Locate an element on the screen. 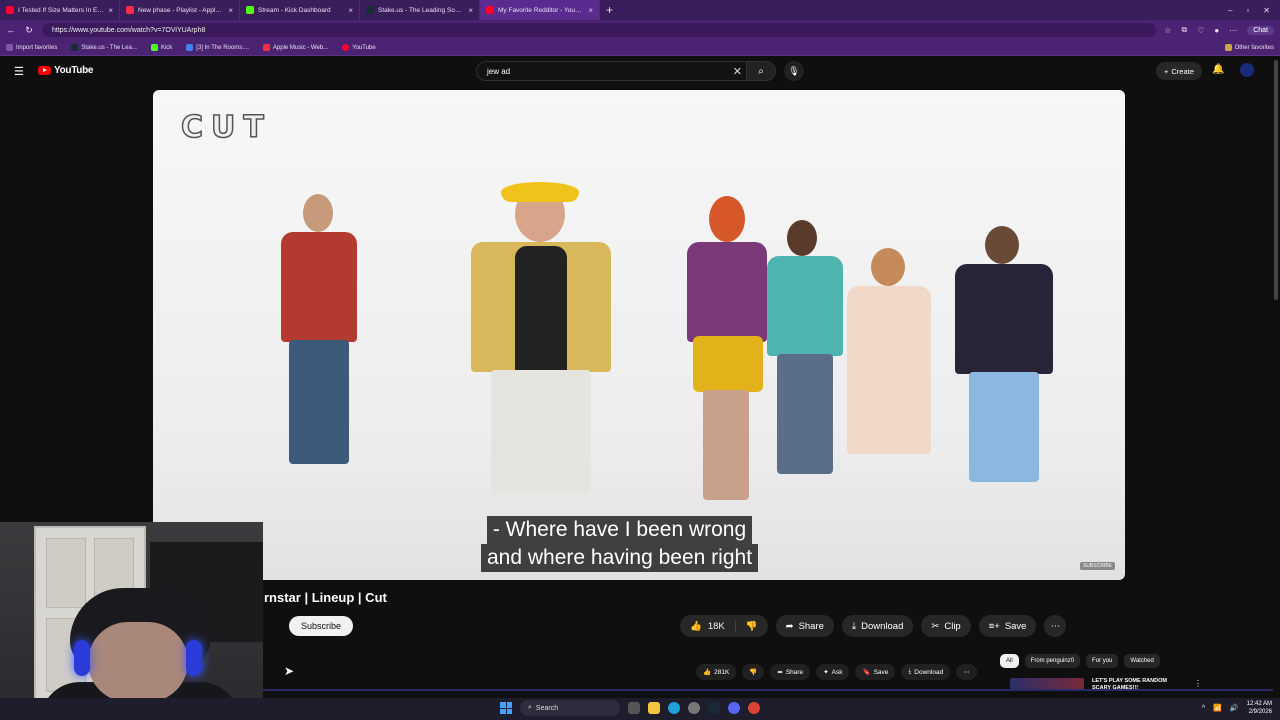 The width and height of the screenshot is (1280, 720). voice-search-button: 🎙 is located at coordinates (794, 71).